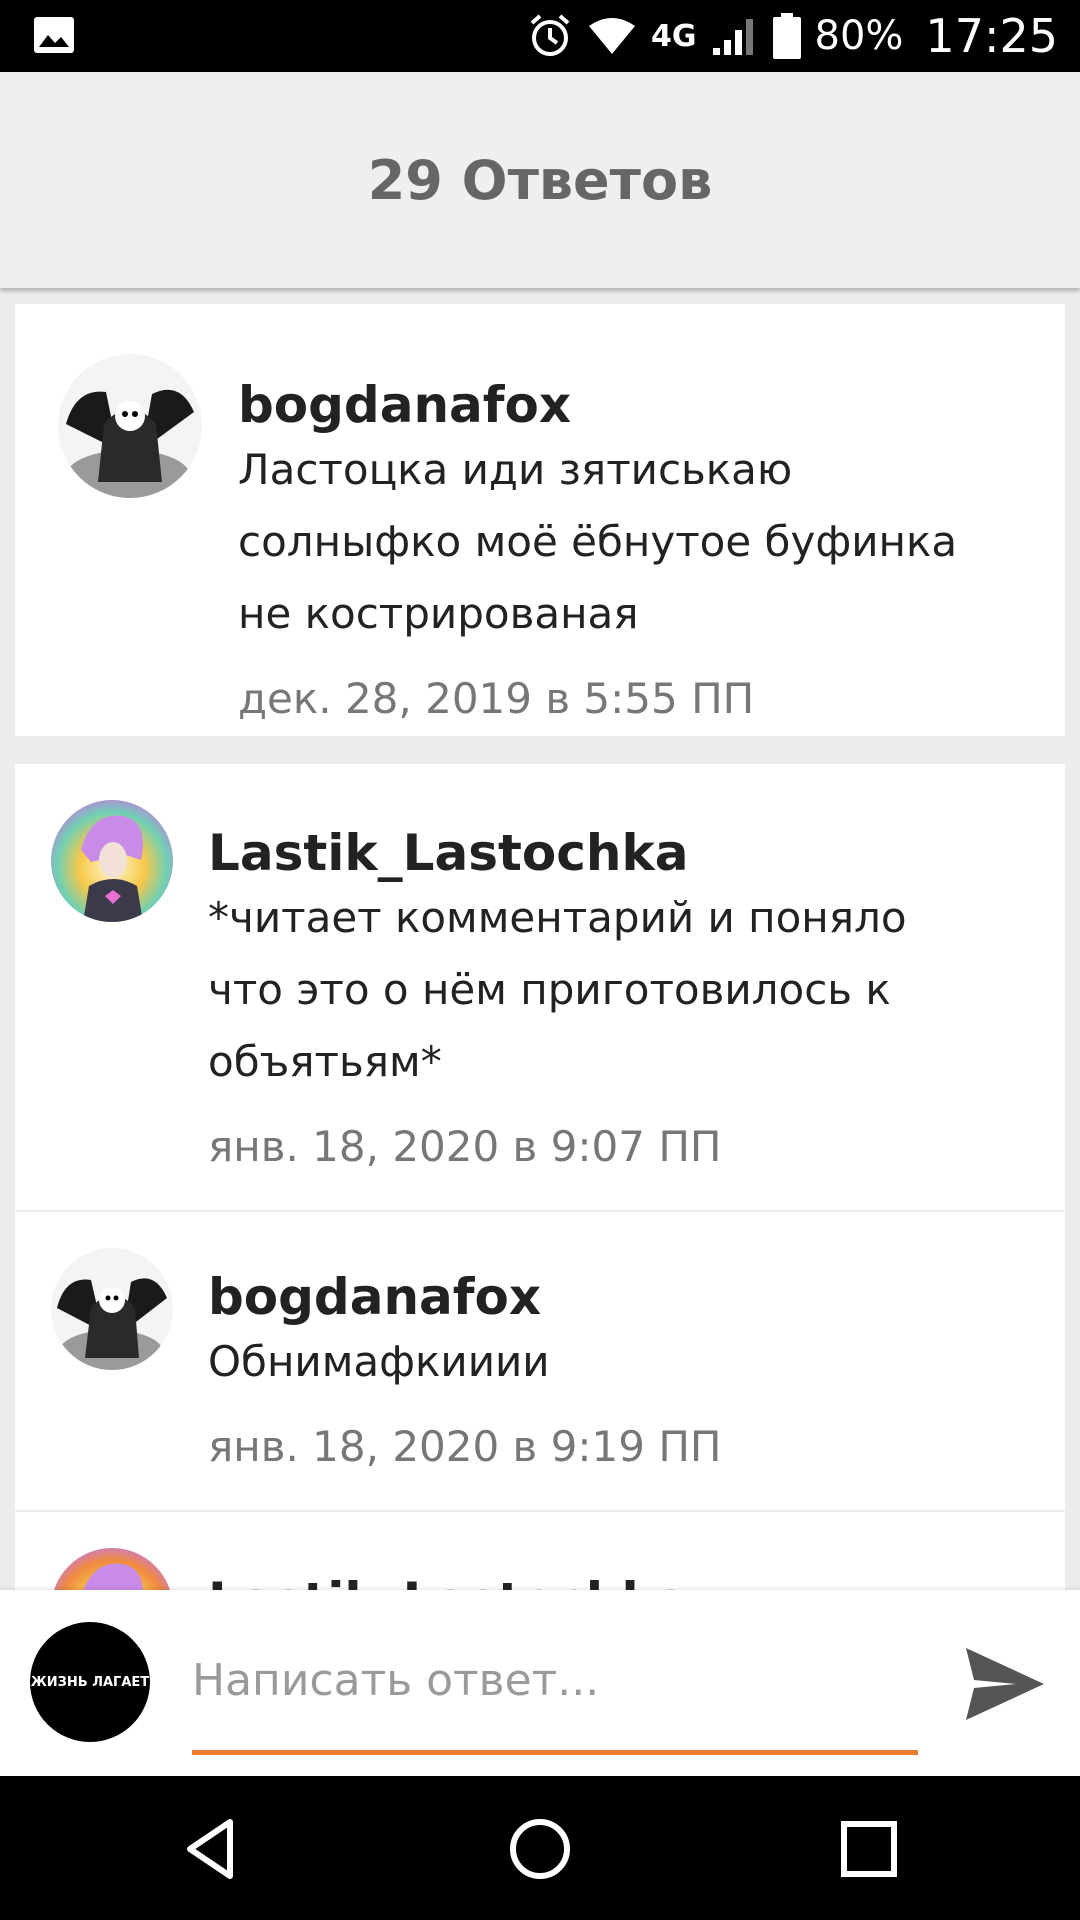  I want to click on navigation-bar, so click(540, 1848).